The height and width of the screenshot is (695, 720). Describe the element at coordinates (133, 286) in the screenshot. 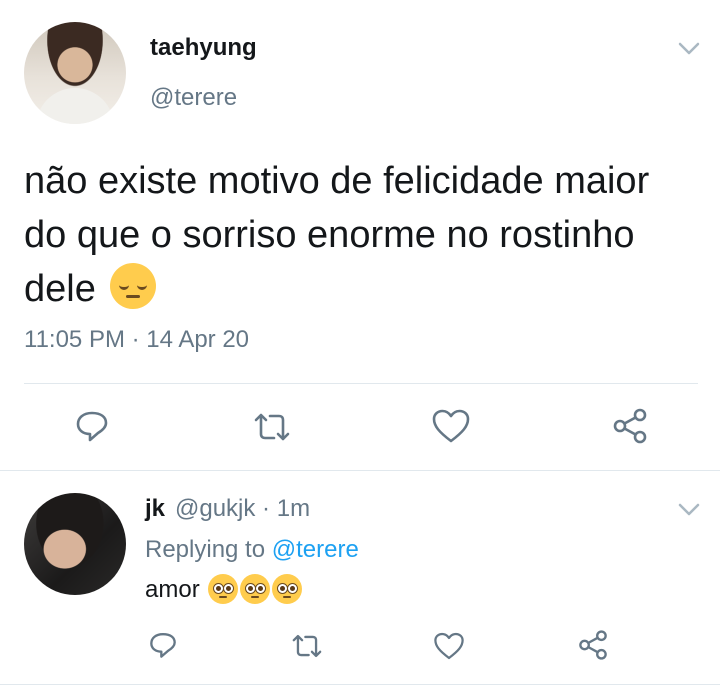

I see `pensive-face-icon` at that location.